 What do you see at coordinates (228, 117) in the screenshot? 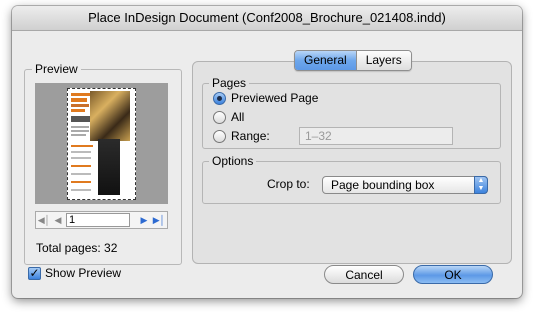
I see `radio-all: All` at bounding box center [228, 117].